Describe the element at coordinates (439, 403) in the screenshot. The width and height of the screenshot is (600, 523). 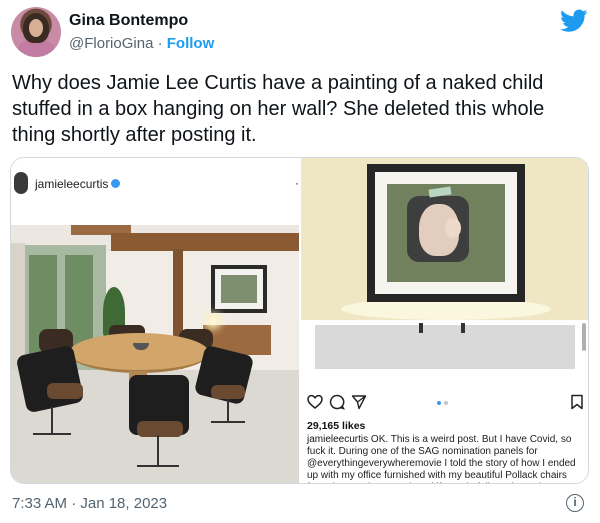
I see `carousel-dot-active` at that location.